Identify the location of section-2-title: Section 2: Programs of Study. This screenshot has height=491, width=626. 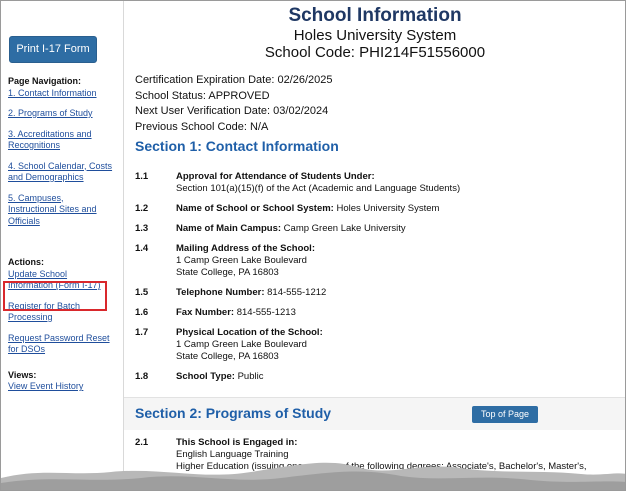
(233, 413).